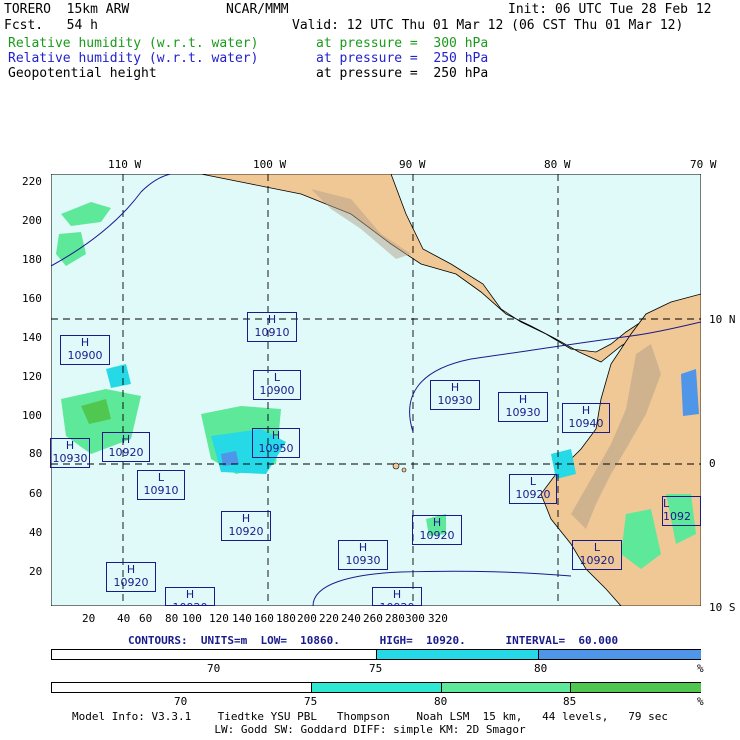  What do you see at coordinates (286, 618) in the screenshot?
I see `x-tick: 180` at bounding box center [286, 618].